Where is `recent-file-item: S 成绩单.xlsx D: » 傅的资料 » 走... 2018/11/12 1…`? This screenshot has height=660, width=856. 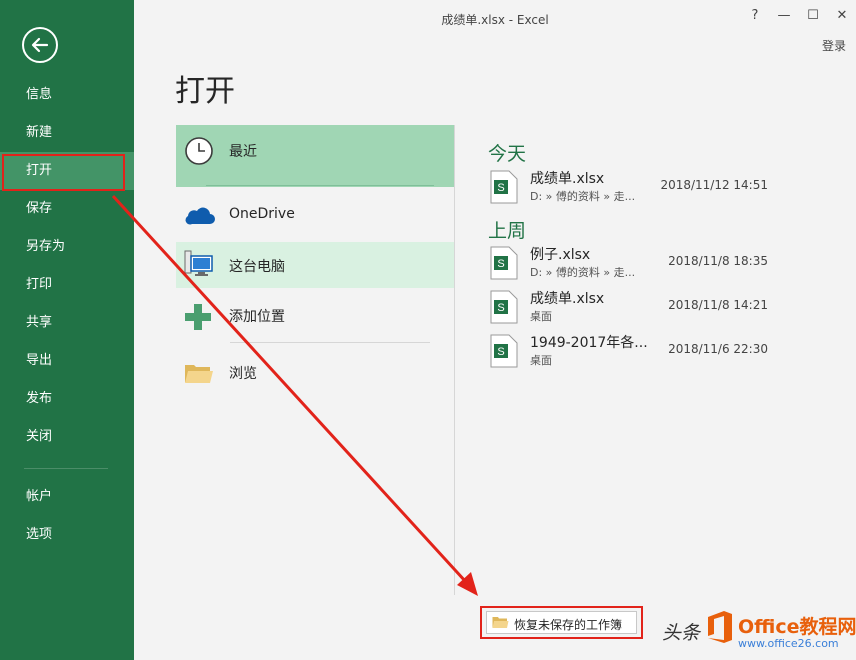
recent-file-item: S 成绩单.xlsx D: » 傅的资料 » 走... 2018/11/12 1… is located at coordinates (633, 188).